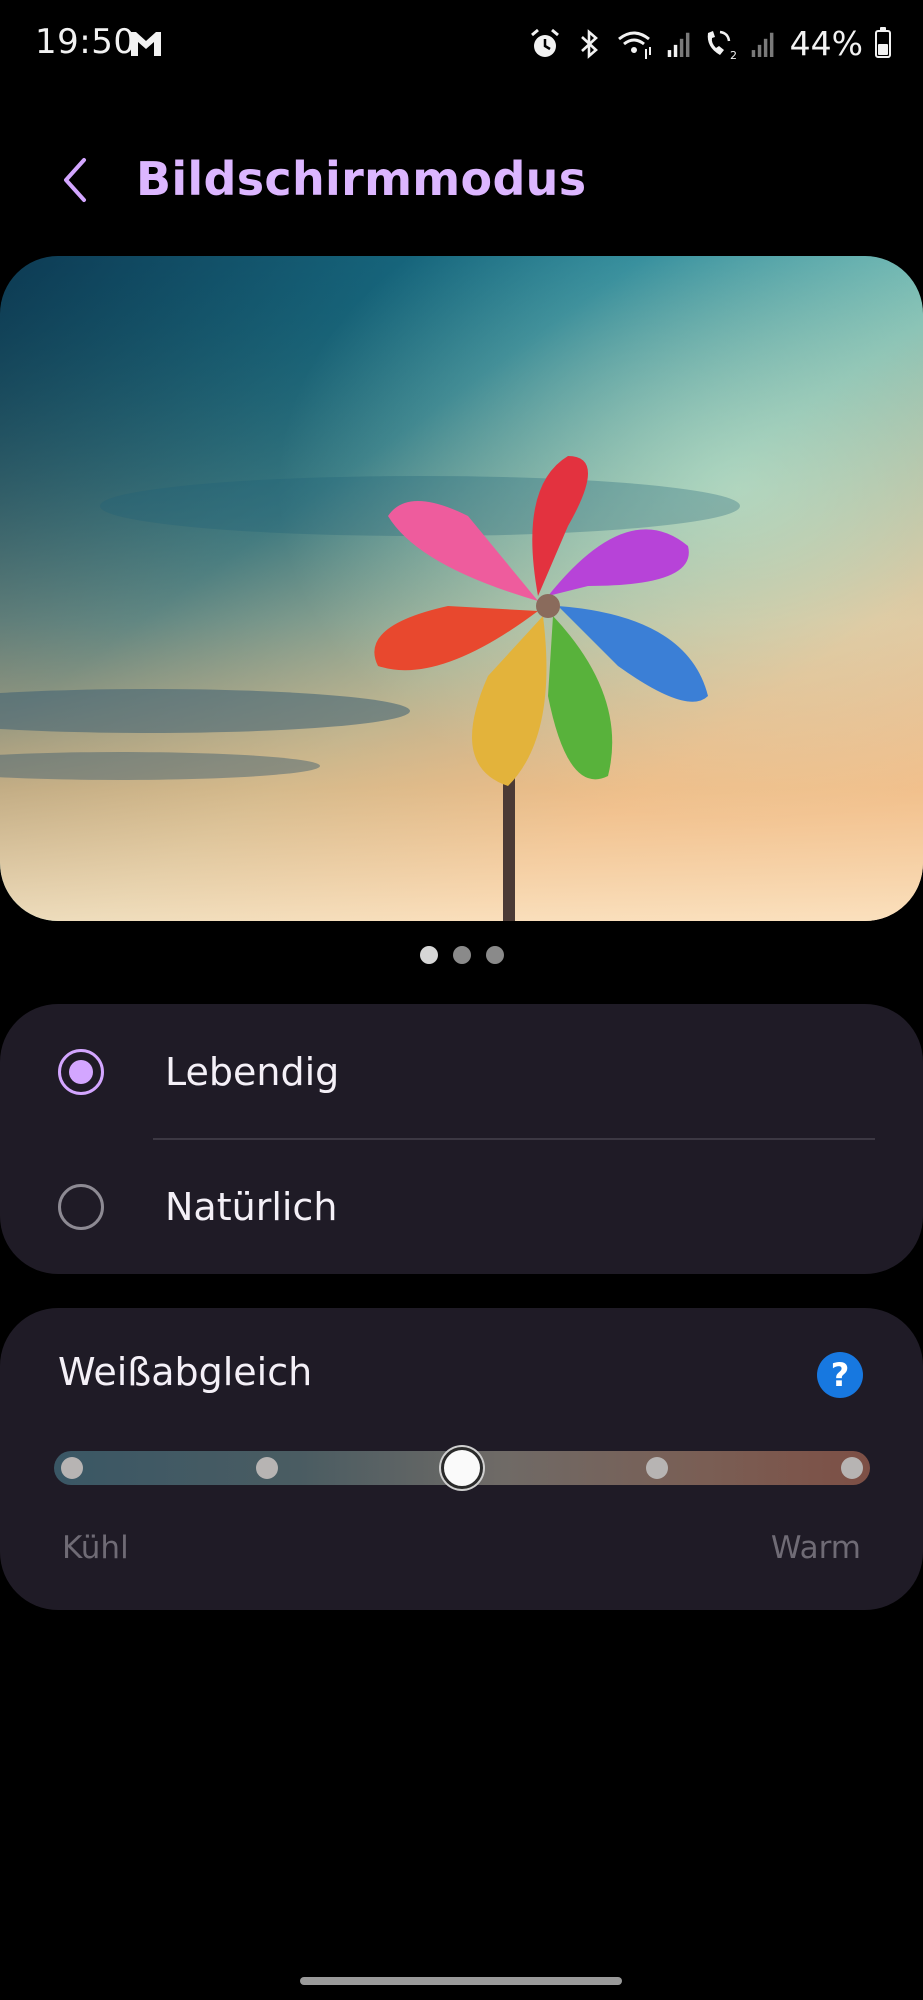 The width and height of the screenshot is (923, 2000). I want to click on white-balance-title: Weißabgleich, so click(185, 1372).